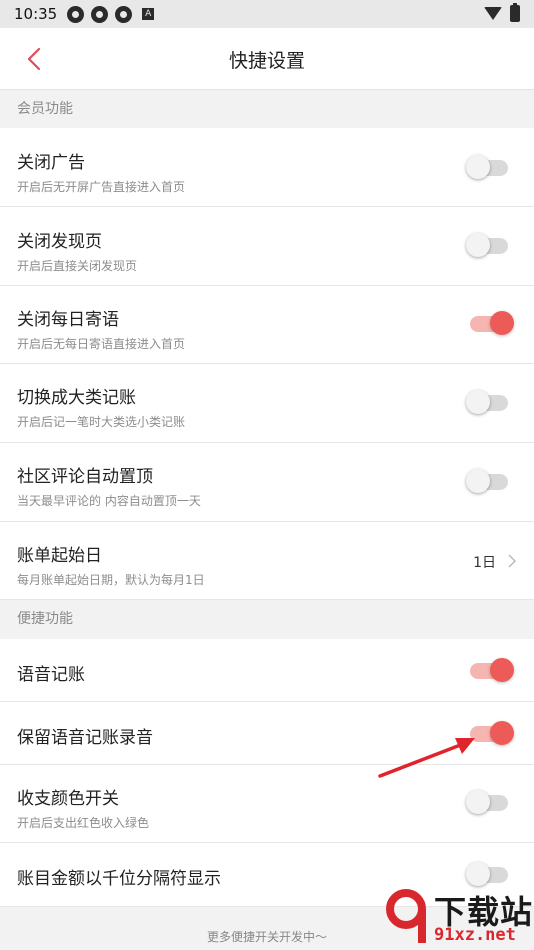 Image resolution: width=534 pixels, height=950 pixels. What do you see at coordinates (119, 879) in the screenshot?
I see `setting-title: 账目金额以千位分隔符显示` at bounding box center [119, 879].